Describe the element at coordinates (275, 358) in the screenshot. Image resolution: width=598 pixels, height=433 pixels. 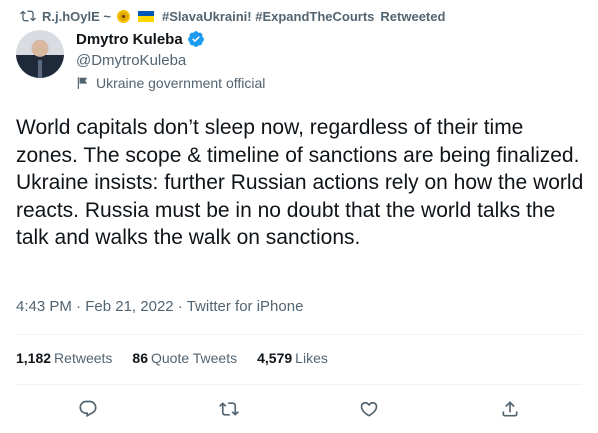
I see `likes-count: 4,579` at that location.